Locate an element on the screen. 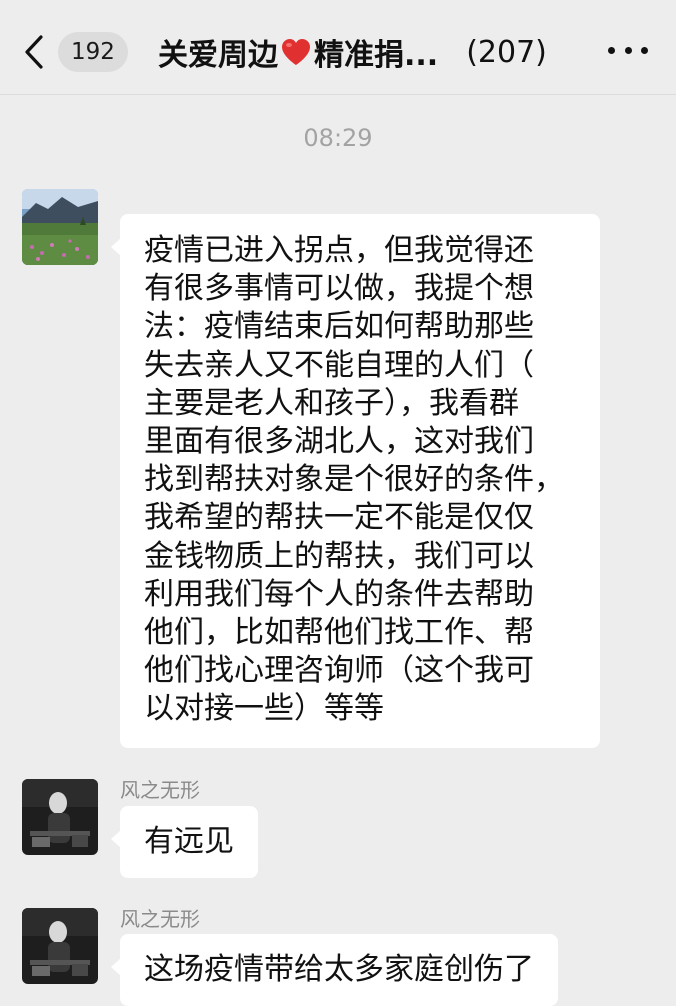 Image resolution: width=676 pixels, height=1006 pixels. chat-header: 192 关爱周边 精准捐... (207) is located at coordinates (338, 47).